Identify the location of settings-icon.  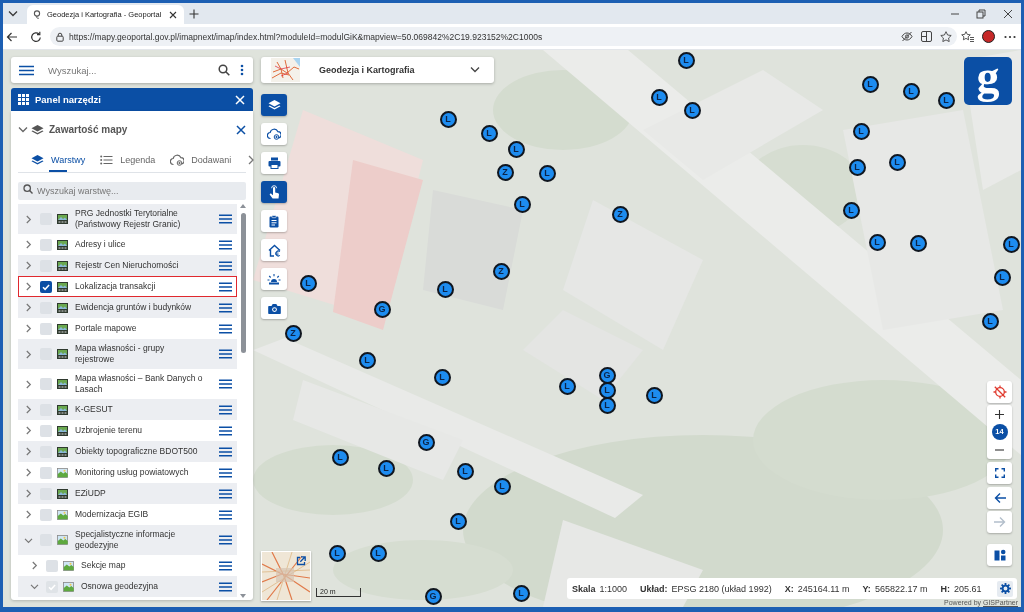
(1005, 588).